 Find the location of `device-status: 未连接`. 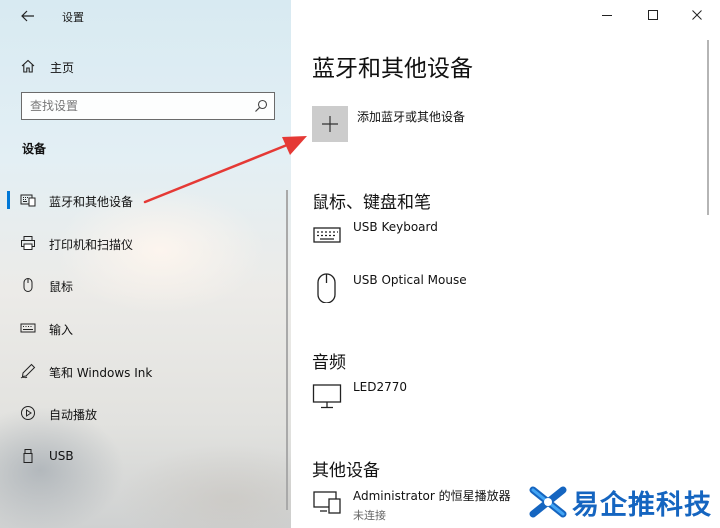

device-status: 未连接 is located at coordinates (369, 515).